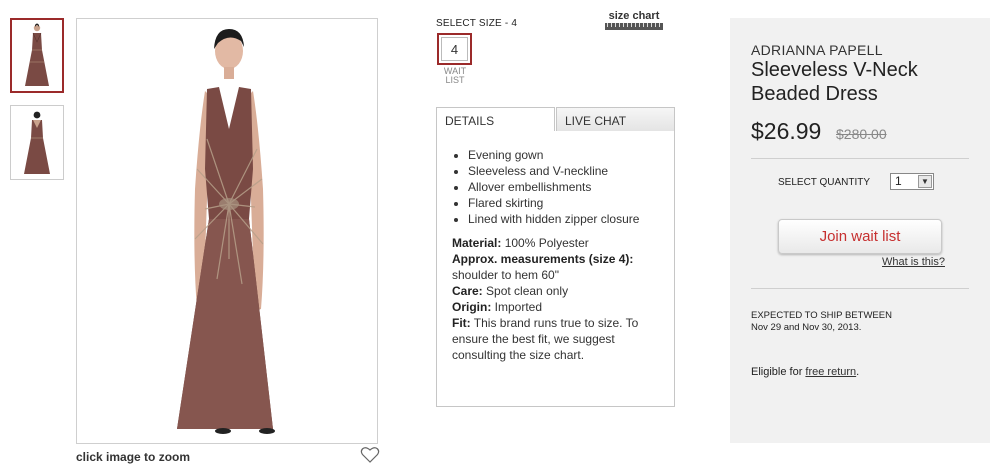 Image resolution: width=1005 pixels, height=476 pixels. I want to click on wait-list-label: WAIT LIST, so click(455, 75).